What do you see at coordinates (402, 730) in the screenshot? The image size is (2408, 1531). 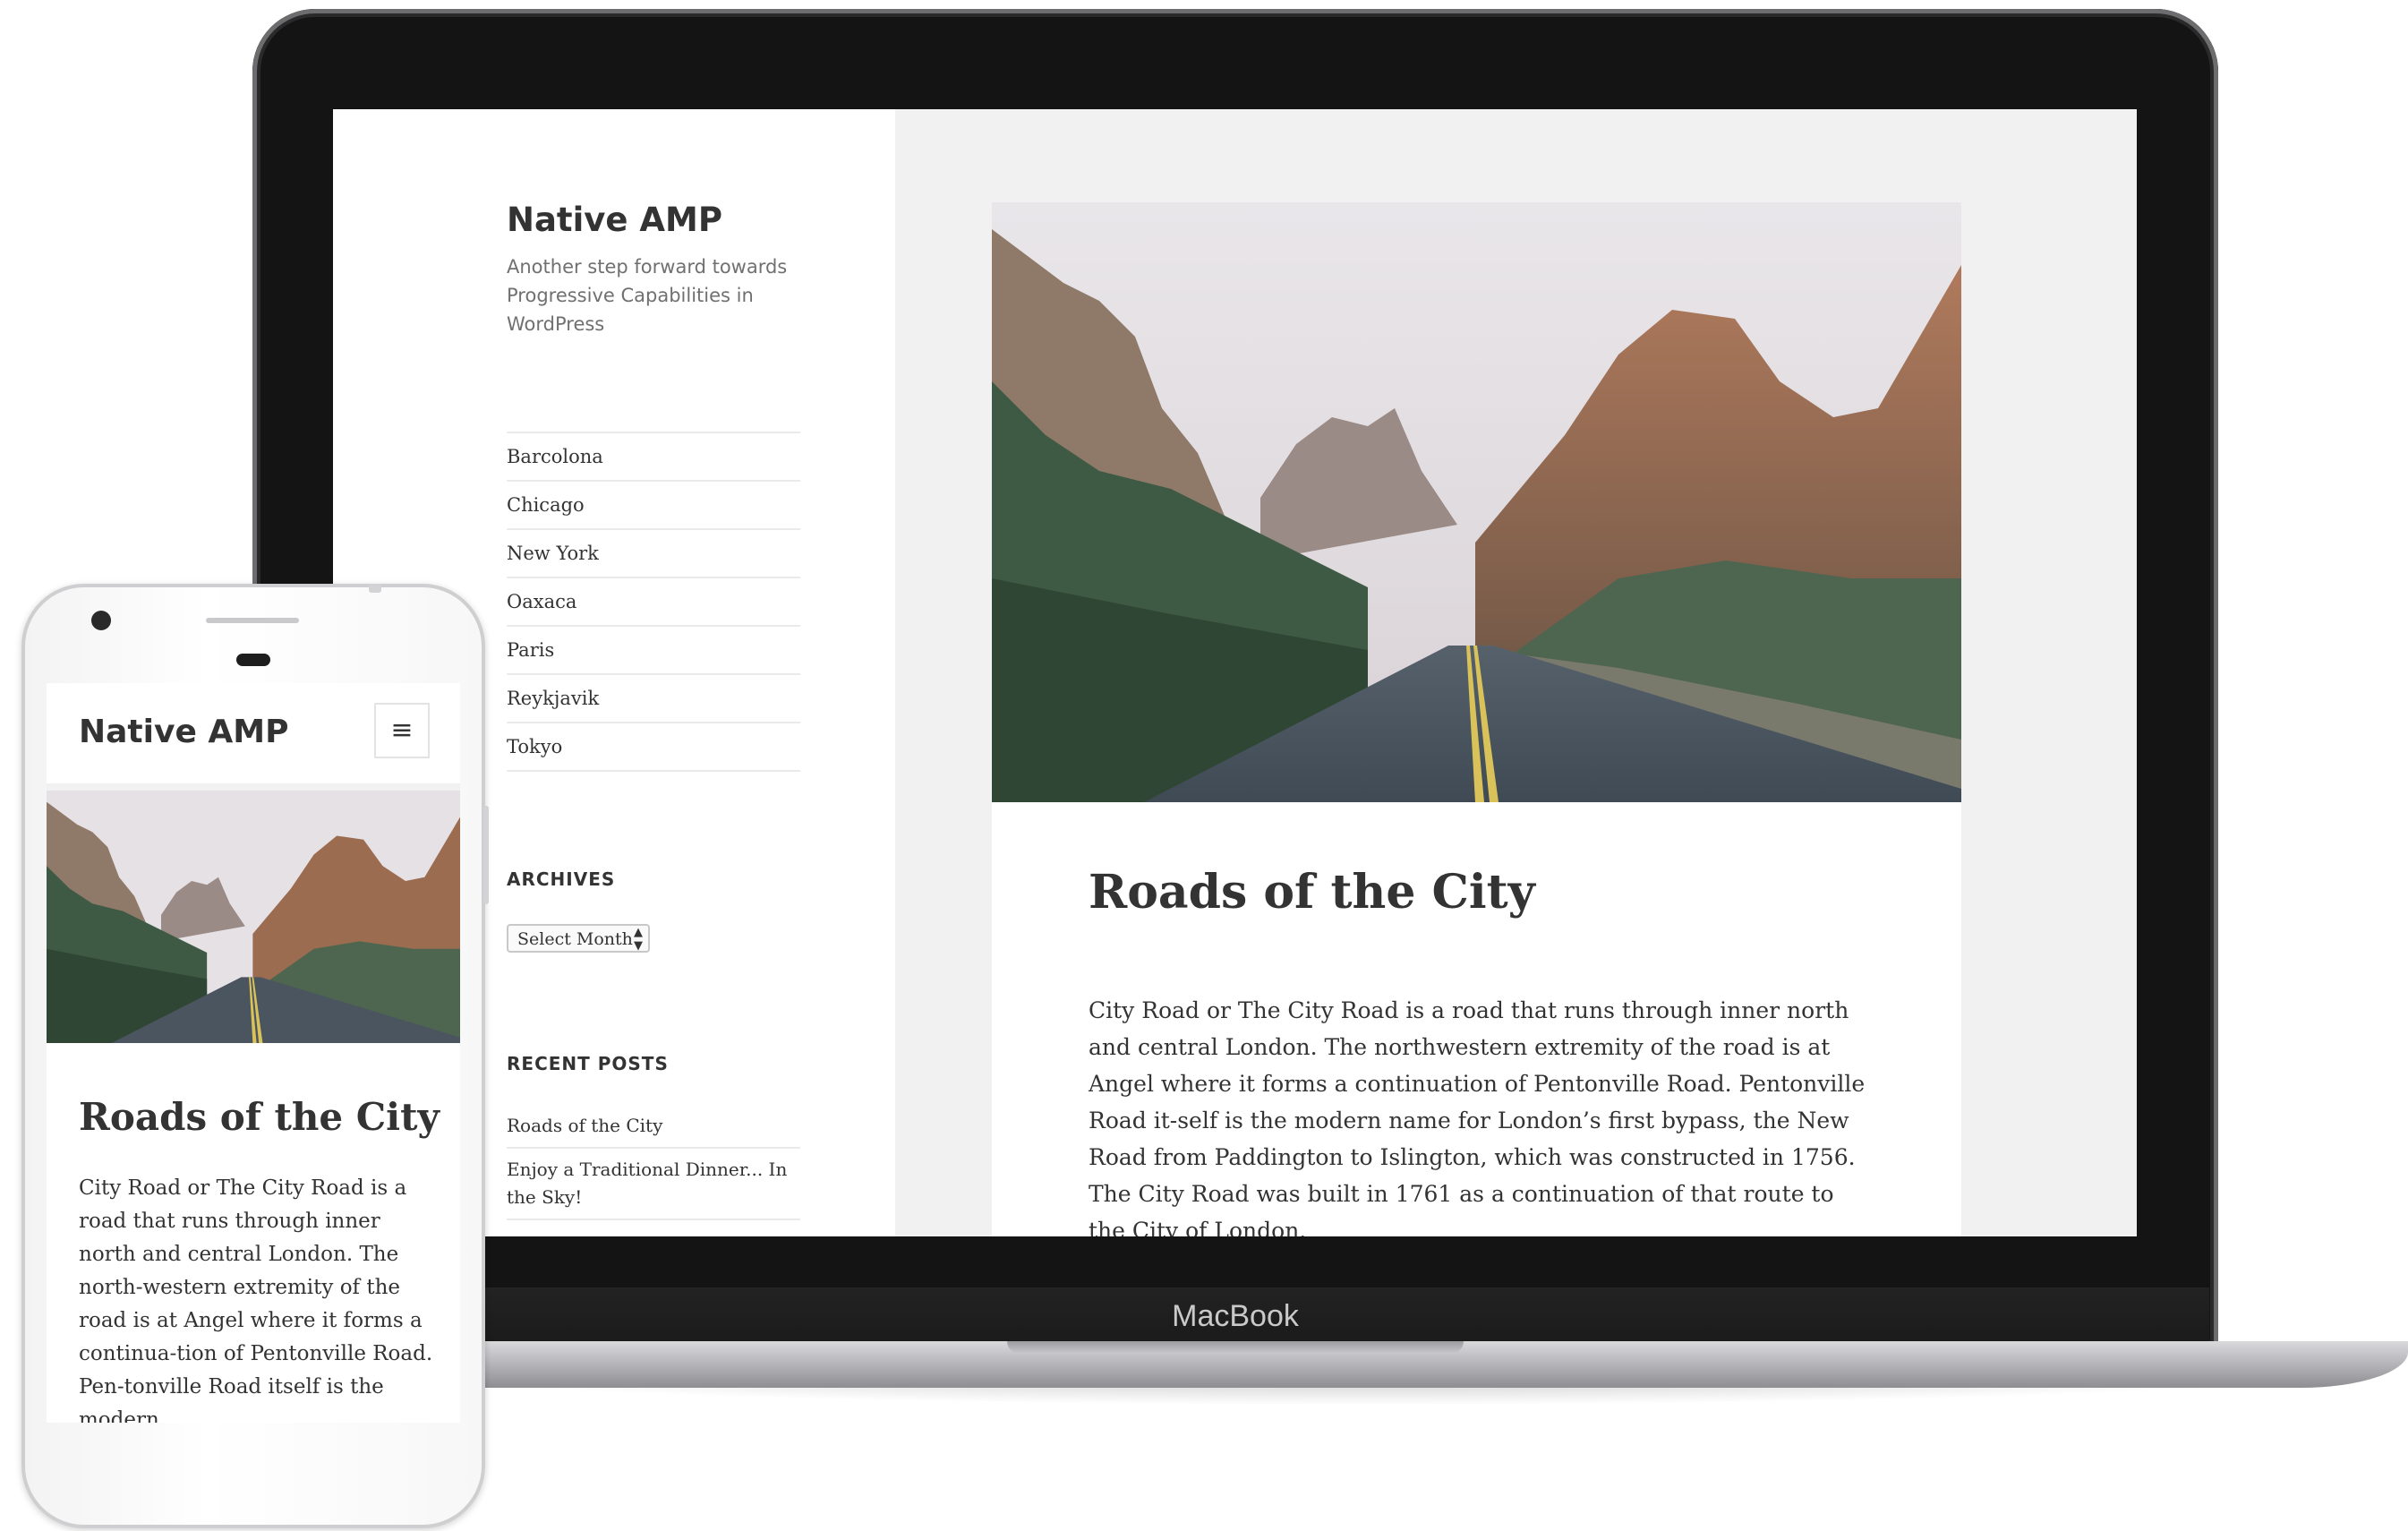 I see `hamburger-icon: ≡` at bounding box center [402, 730].